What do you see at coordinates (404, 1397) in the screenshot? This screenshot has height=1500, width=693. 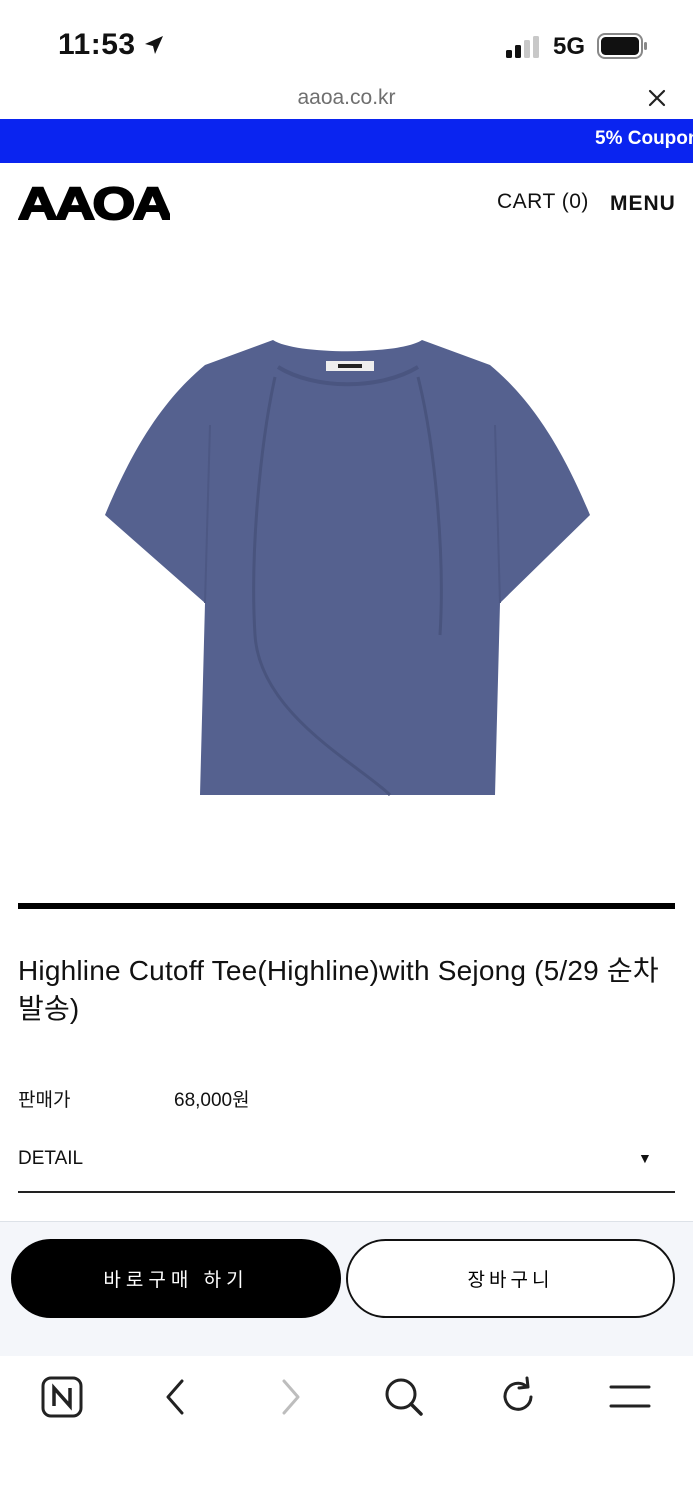 I see `search-icon` at bounding box center [404, 1397].